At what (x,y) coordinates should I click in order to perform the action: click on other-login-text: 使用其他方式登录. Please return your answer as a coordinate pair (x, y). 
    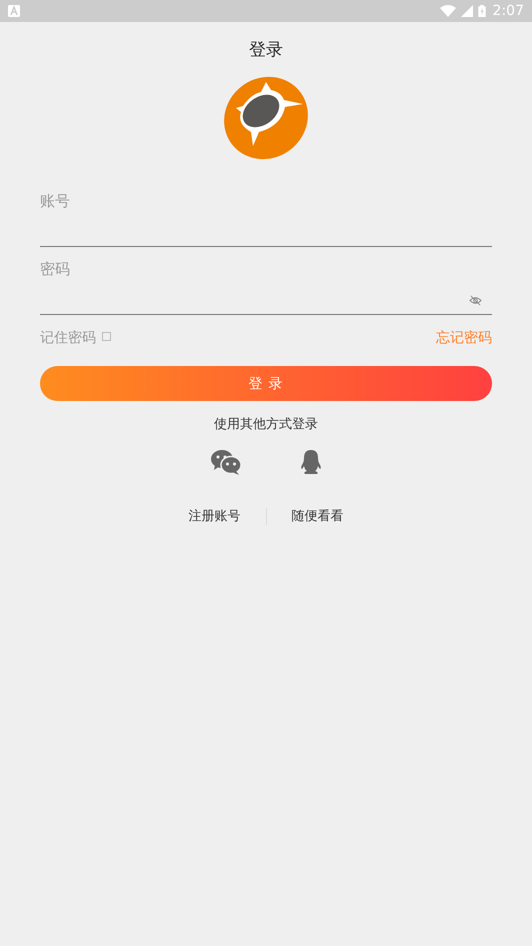
    Looking at the image, I should click on (266, 424).